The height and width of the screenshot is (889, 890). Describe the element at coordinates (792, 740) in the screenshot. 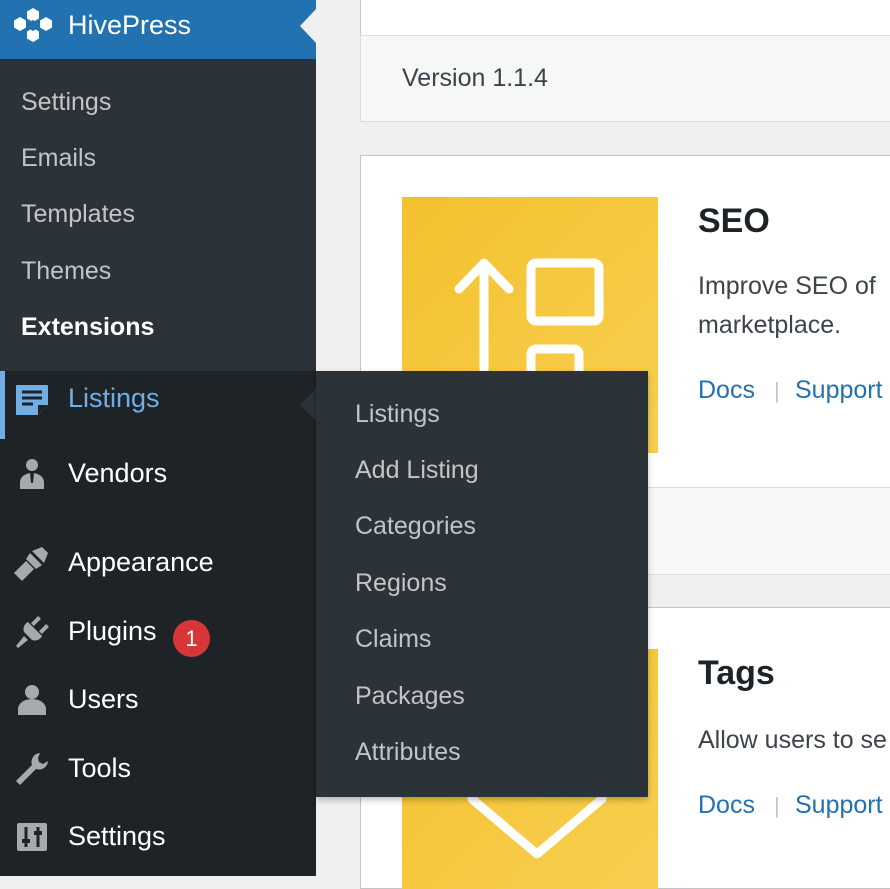

I see `extension-description-line-1: Allow users to se` at that location.